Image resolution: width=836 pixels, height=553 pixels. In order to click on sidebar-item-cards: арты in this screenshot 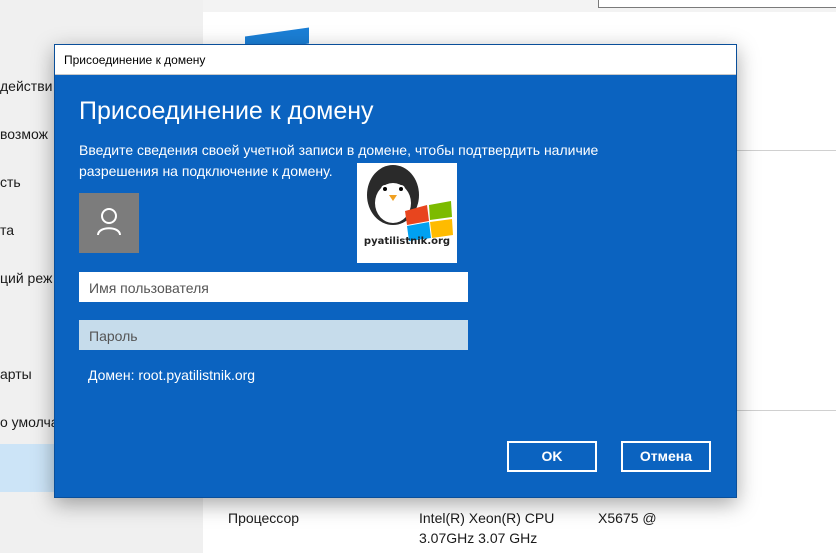, I will do `click(16, 374)`.